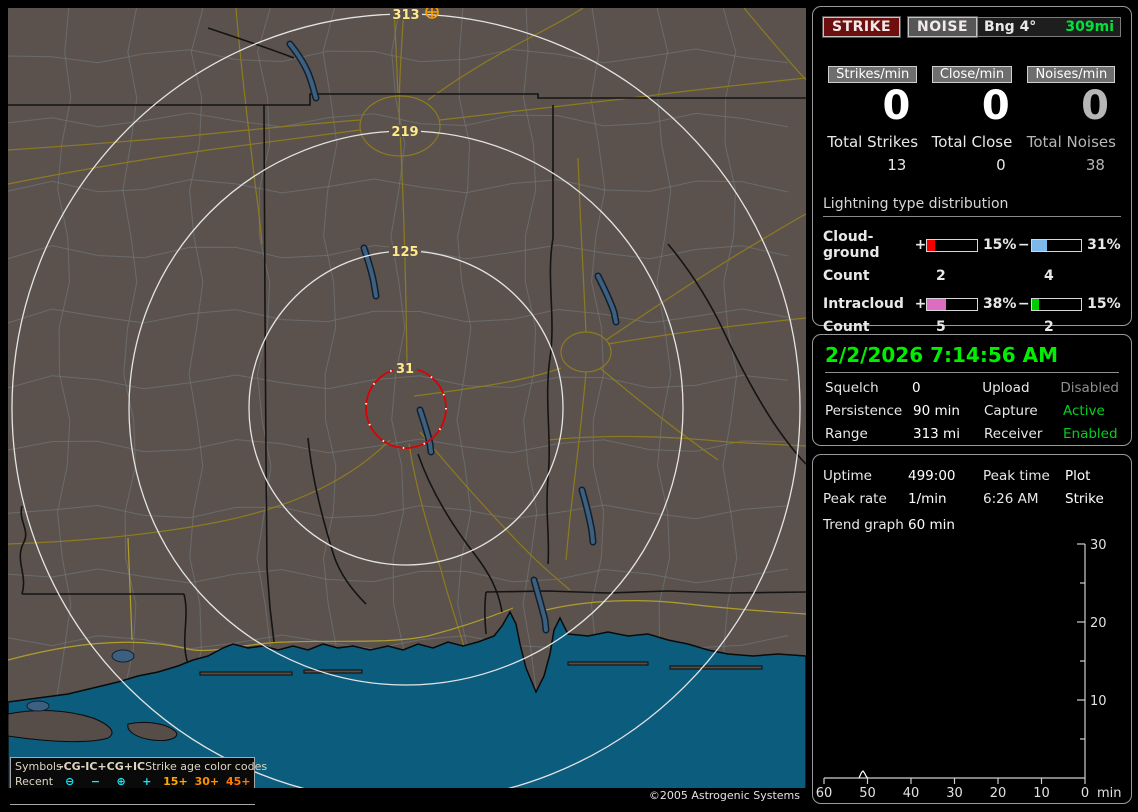 Image resolution: width=1138 pixels, height=812 pixels. Describe the element at coordinates (941, 327) in the screenshot. I see `pos-ic-count: 5` at that location.